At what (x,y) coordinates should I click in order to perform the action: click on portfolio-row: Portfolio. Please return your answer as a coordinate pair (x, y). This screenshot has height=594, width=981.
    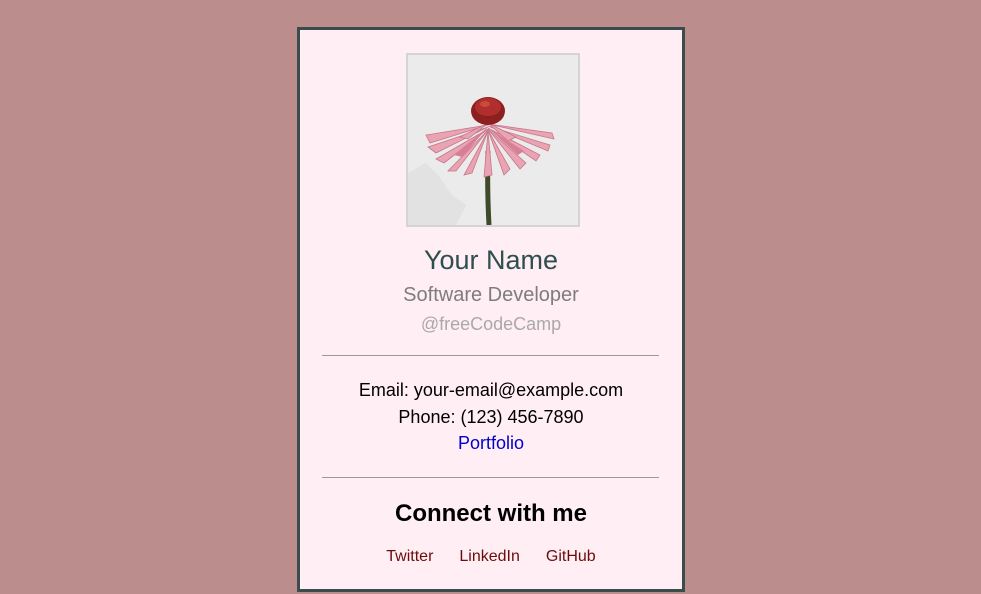
    Looking at the image, I should click on (491, 443).